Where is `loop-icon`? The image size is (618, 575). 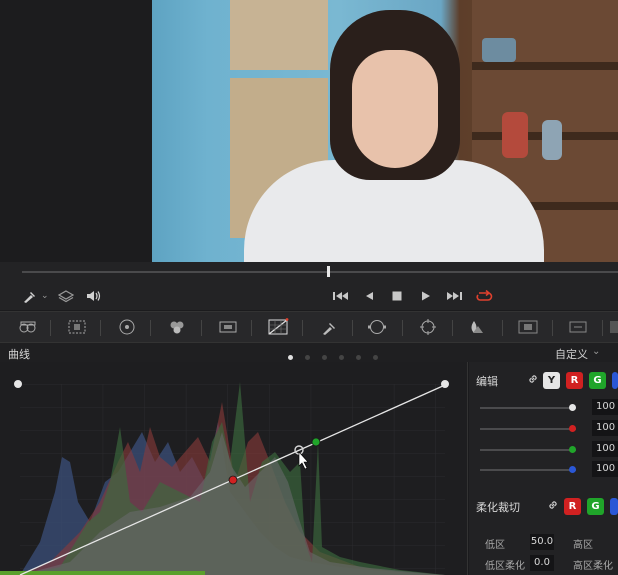 loop-icon is located at coordinates (484, 298).